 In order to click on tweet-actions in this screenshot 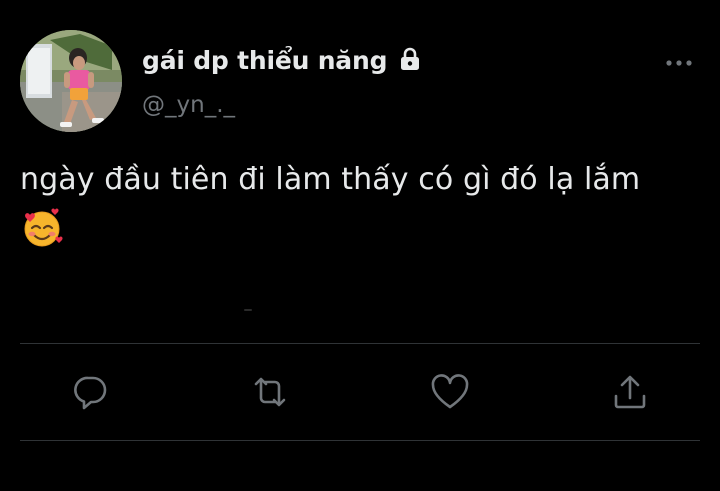, I will do `click(360, 392)`.